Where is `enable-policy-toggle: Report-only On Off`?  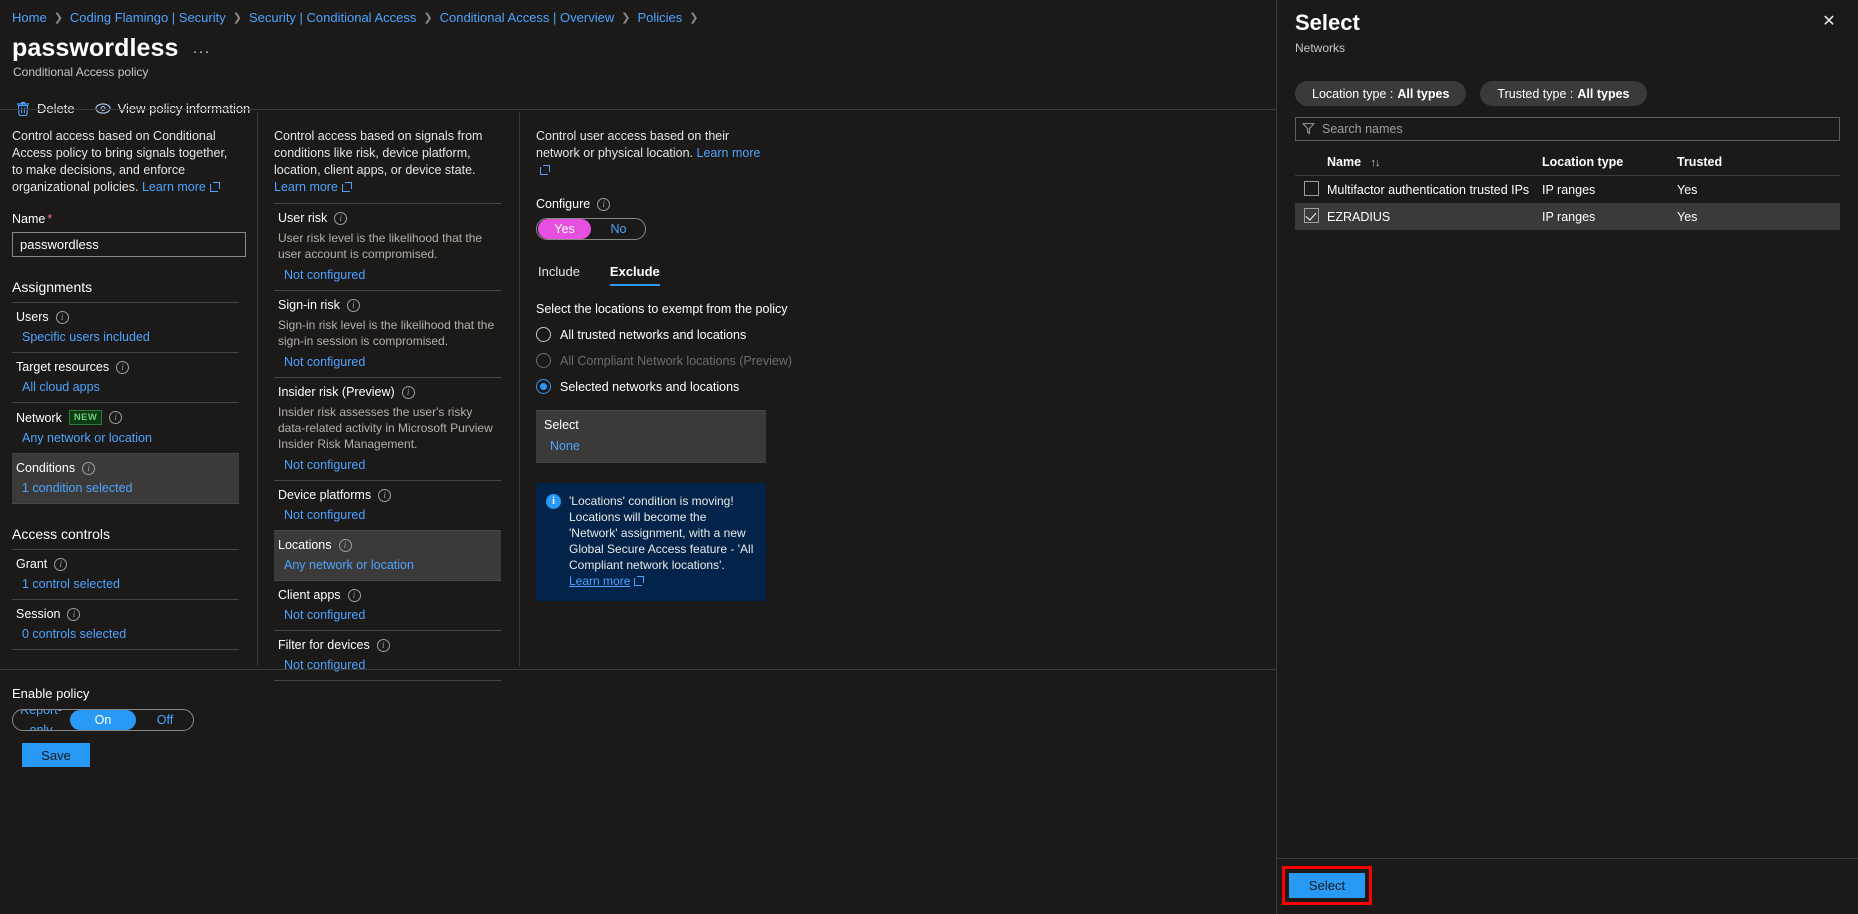
enable-policy-toggle: Report-only On Off is located at coordinates (103, 720).